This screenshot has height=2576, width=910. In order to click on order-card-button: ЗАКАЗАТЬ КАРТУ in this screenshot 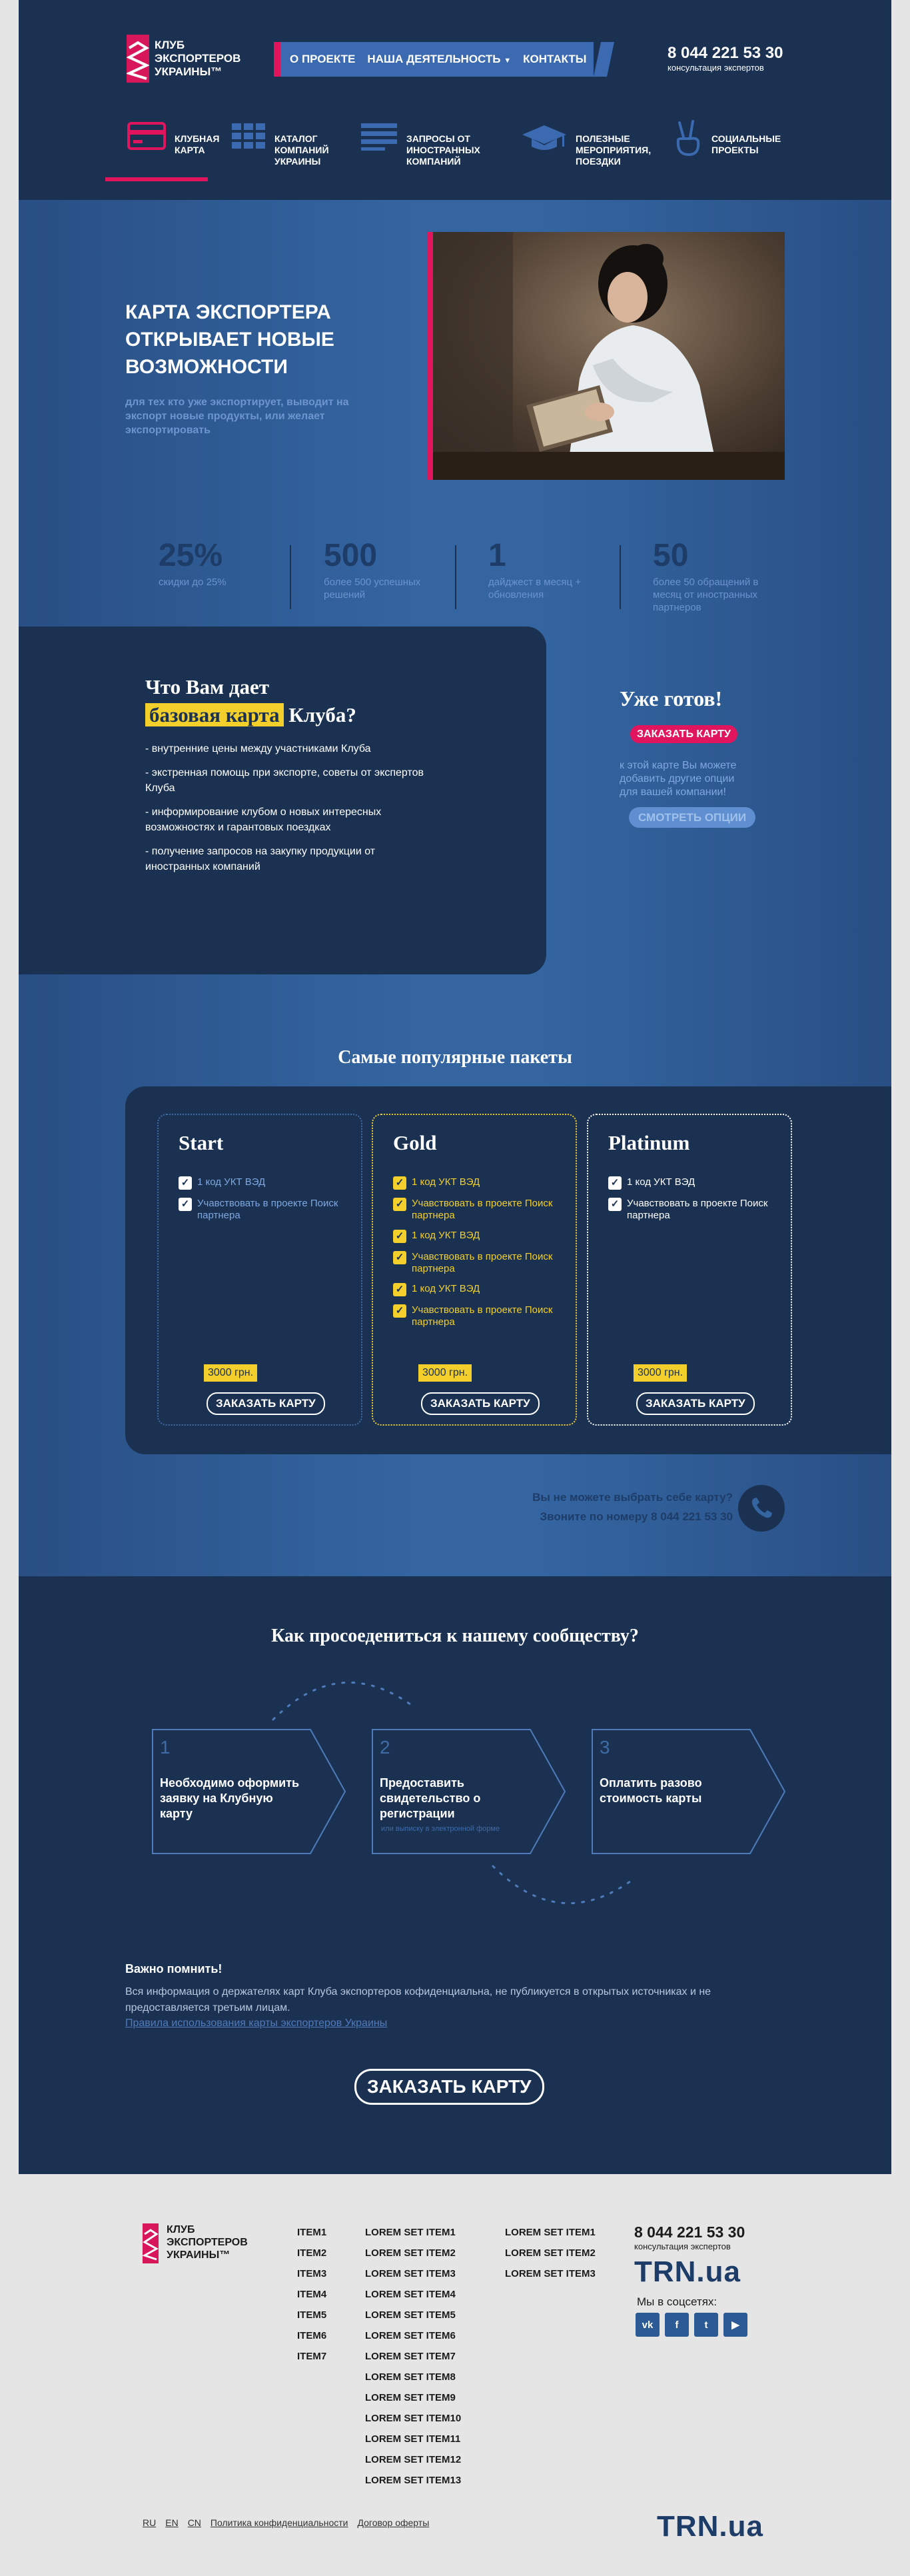, I will do `click(683, 734)`.